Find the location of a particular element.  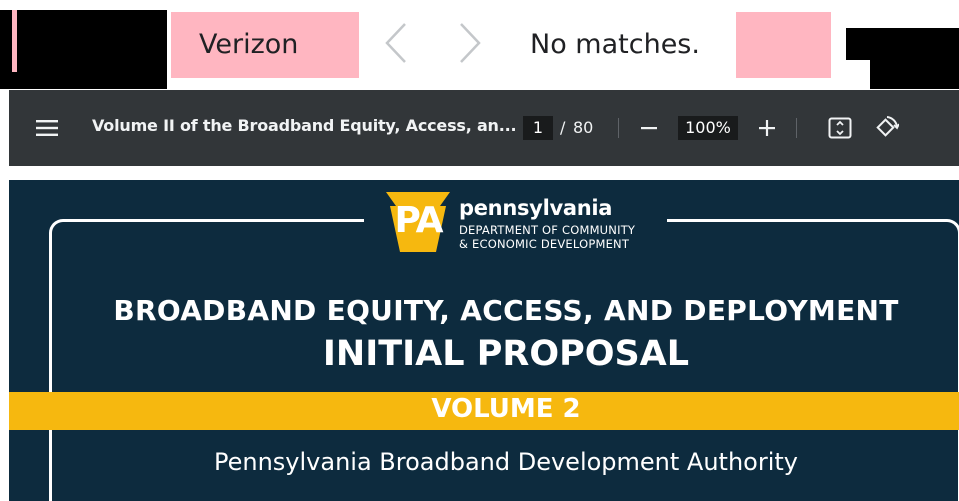

volume-label: VOLUME 2 is located at coordinates (506, 409).